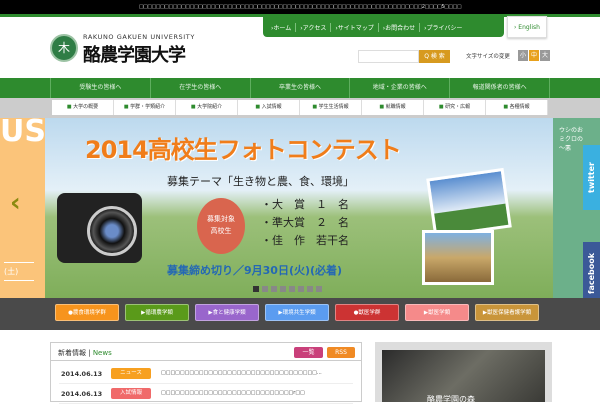 The height and width of the screenshot is (405, 600). I want to click on subnav-item: ■ 大学の概要, so click(83, 107).